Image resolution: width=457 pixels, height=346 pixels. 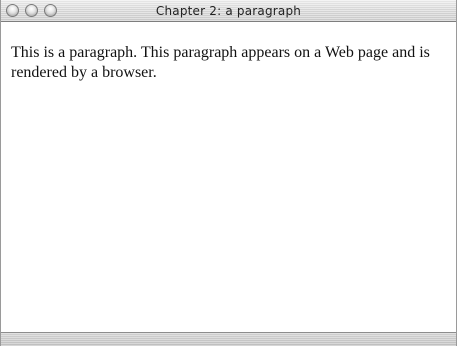 I want to click on window-title: Chapter 2: a paragraph, so click(x=228, y=11).